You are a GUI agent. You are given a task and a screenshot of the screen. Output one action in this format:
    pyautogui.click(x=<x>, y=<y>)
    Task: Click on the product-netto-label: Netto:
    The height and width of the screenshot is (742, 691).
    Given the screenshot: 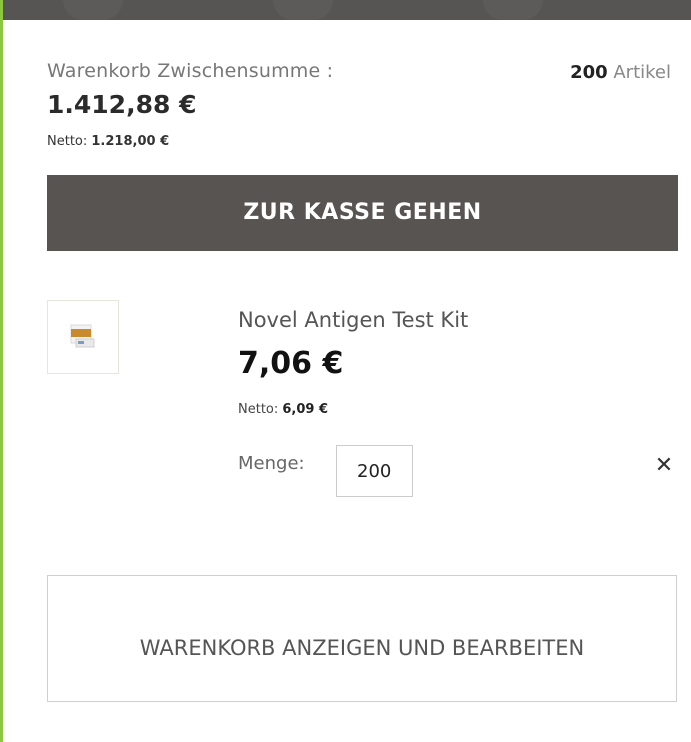 What is the action you would take?
    pyautogui.click(x=260, y=409)
    